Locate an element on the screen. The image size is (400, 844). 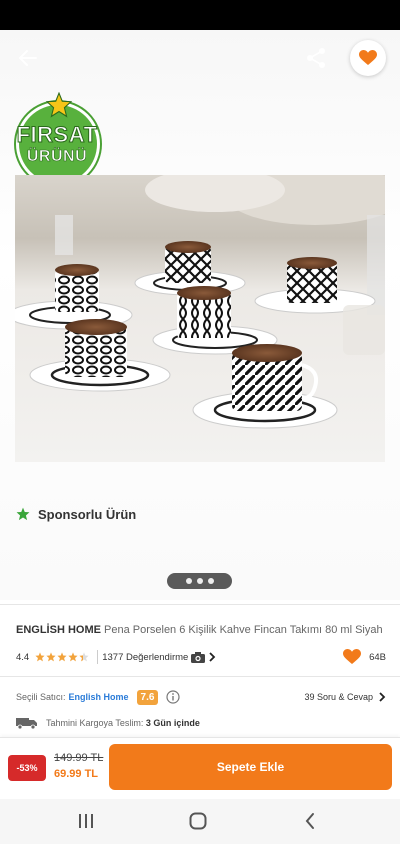
recent-apps-button is located at coordinates (86, 821).